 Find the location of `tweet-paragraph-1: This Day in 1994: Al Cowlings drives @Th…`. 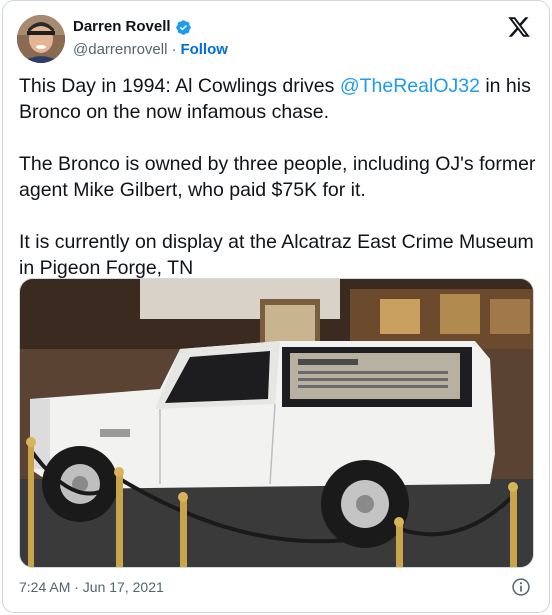

tweet-paragraph-1: This Day in 1994: Al Cowlings drives @Th… is located at coordinates (279, 99).